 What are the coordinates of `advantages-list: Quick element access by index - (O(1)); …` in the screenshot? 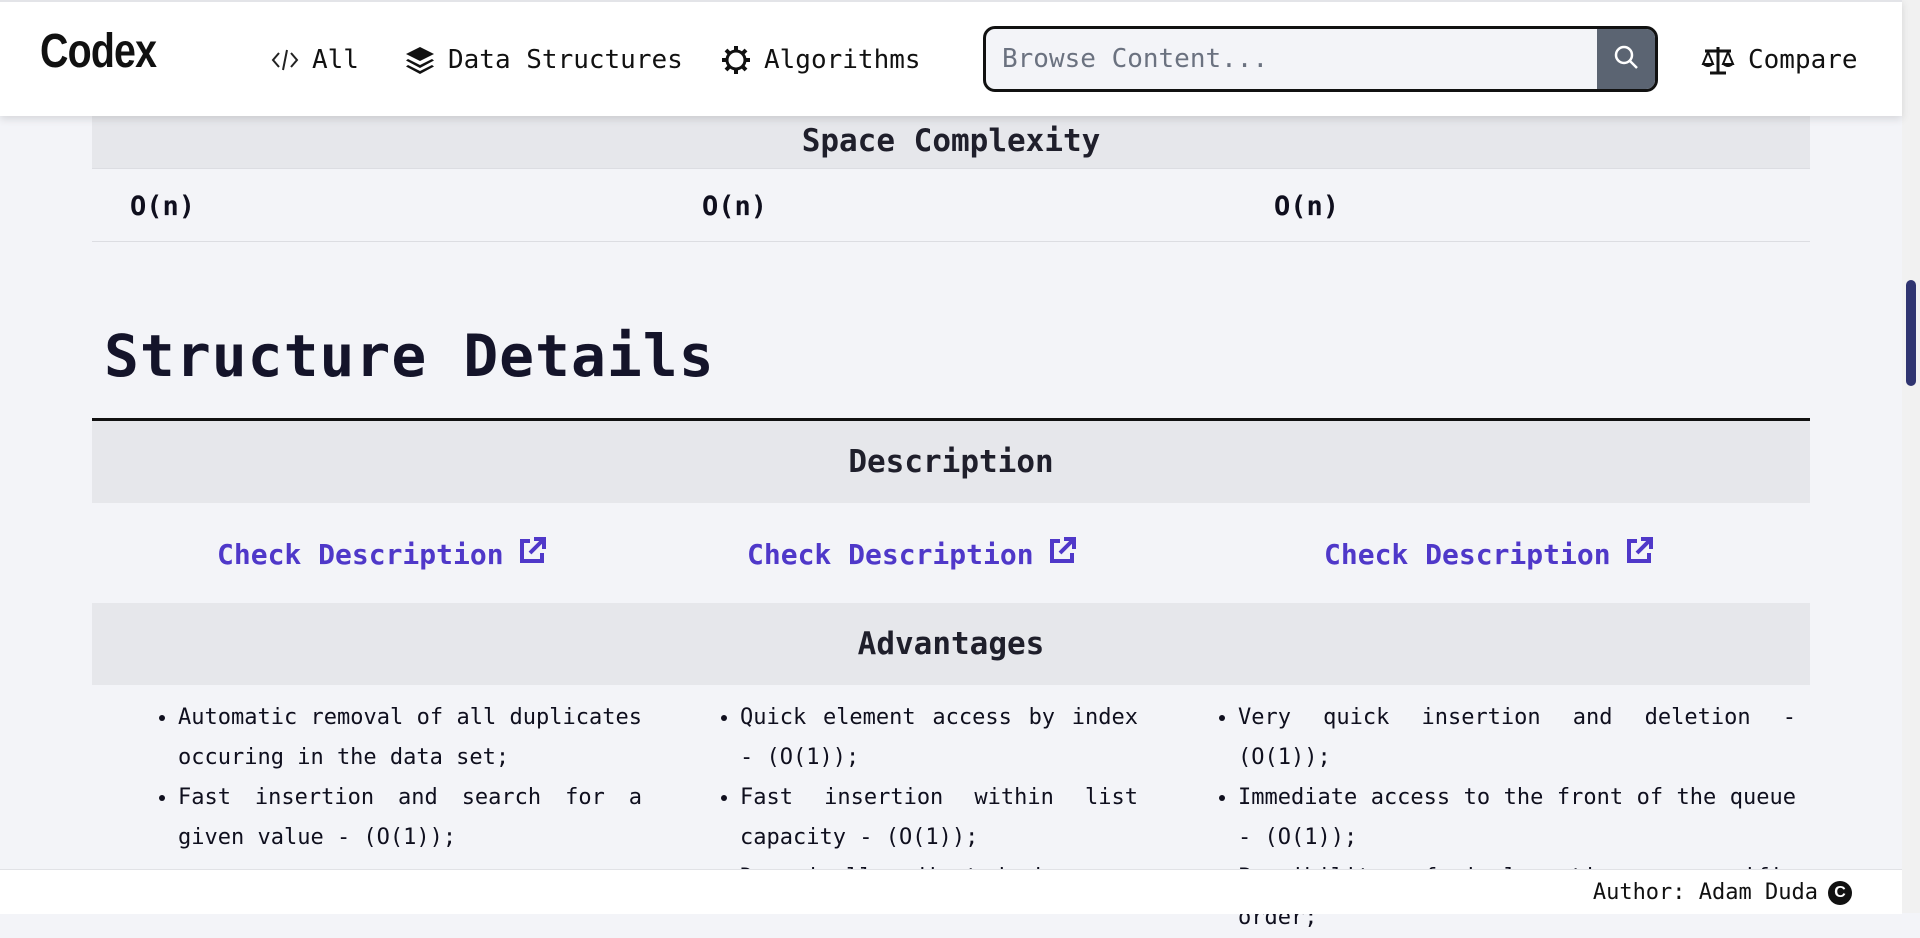 It's located at (927, 798).